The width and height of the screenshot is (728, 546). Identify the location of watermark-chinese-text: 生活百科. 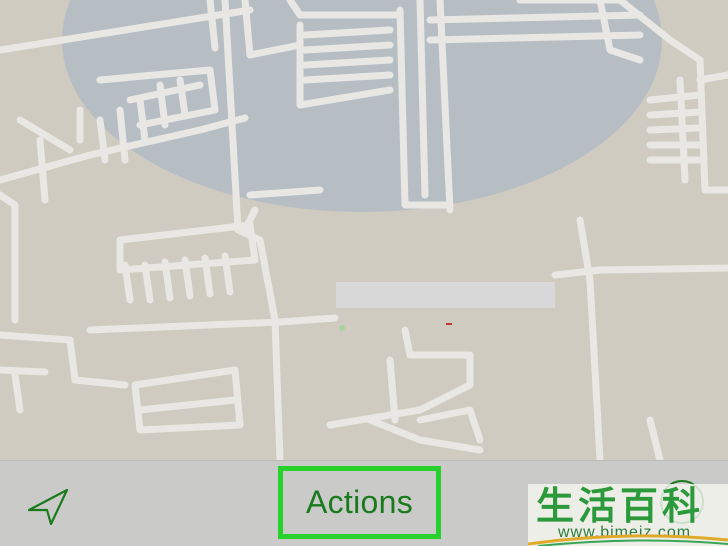
(620, 506).